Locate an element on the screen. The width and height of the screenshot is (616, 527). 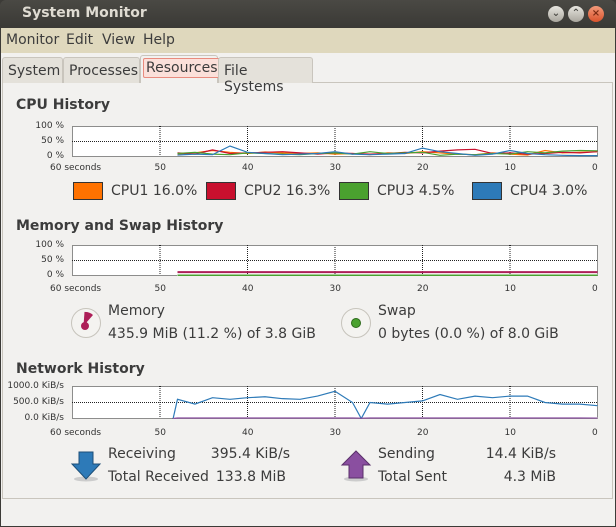
y-tick-label: 1000.0 KiB/s is located at coordinates (35, 386).